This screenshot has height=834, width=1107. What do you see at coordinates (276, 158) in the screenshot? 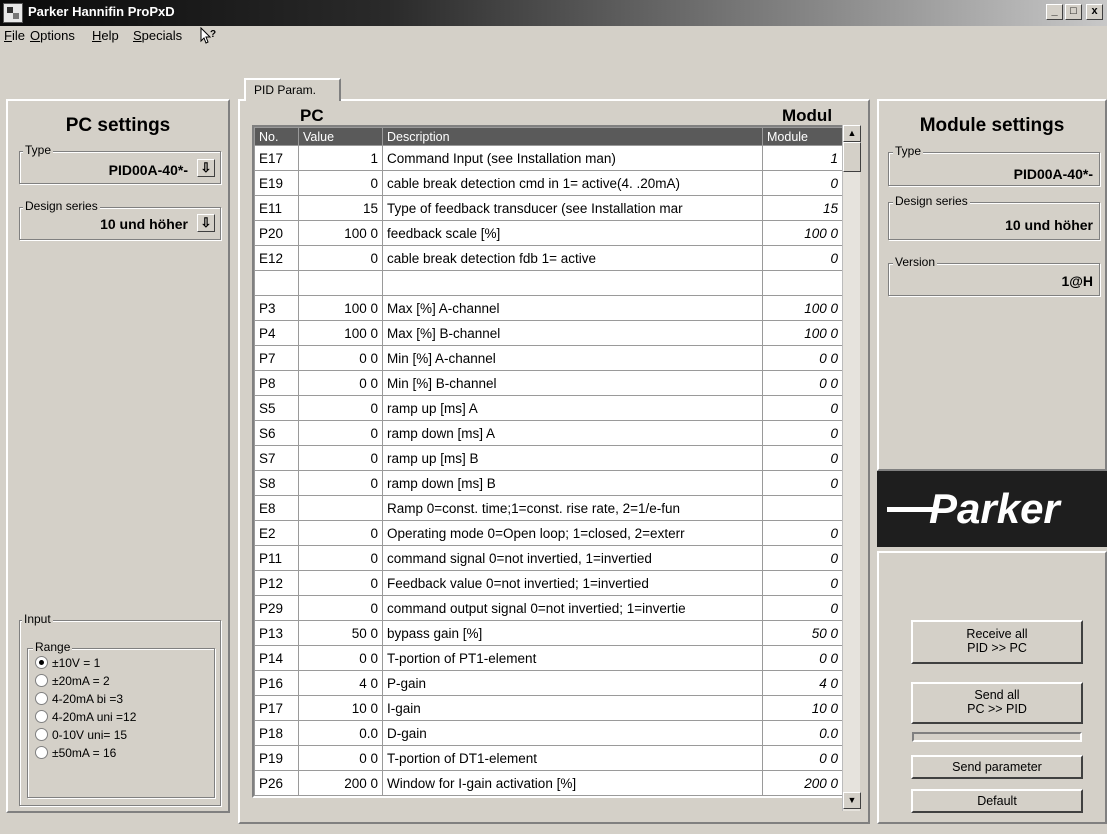
I see `param-number: E17` at bounding box center [276, 158].